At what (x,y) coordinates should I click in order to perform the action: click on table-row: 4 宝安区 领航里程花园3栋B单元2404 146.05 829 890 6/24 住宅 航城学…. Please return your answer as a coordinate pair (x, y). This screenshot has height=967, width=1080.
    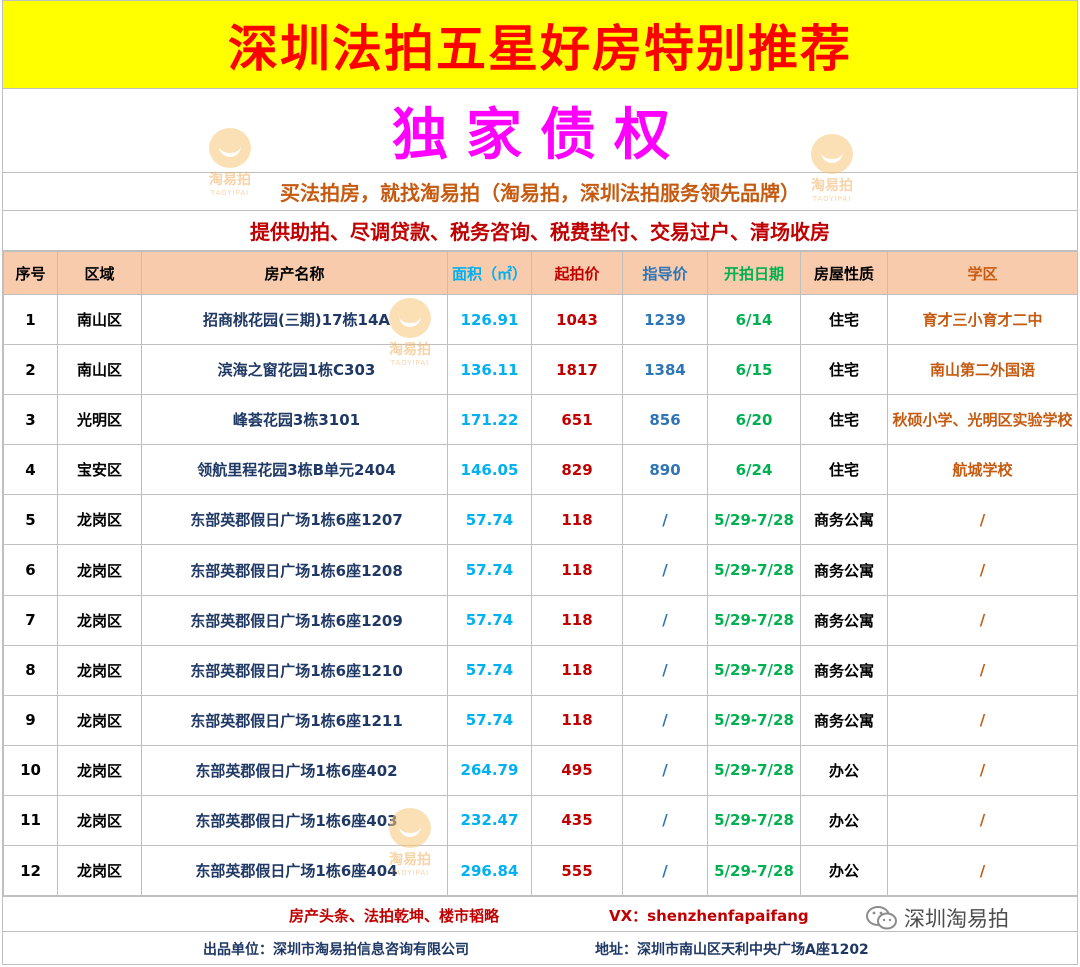
    Looking at the image, I should click on (540, 470).